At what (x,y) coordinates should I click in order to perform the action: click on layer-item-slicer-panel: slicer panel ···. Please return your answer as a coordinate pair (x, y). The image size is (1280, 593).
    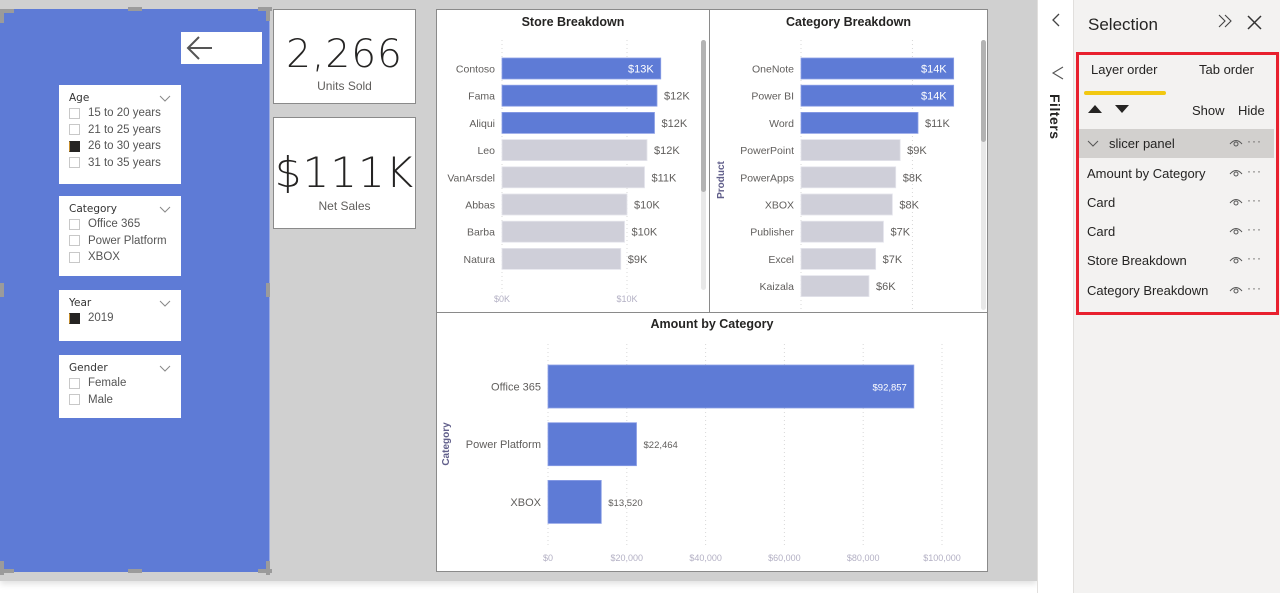
    Looking at the image, I should click on (1176, 143).